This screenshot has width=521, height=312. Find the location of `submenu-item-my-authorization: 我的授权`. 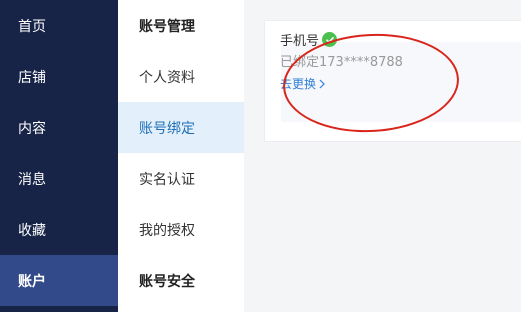

submenu-item-my-authorization: 我的授权 is located at coordinates (181, 229).